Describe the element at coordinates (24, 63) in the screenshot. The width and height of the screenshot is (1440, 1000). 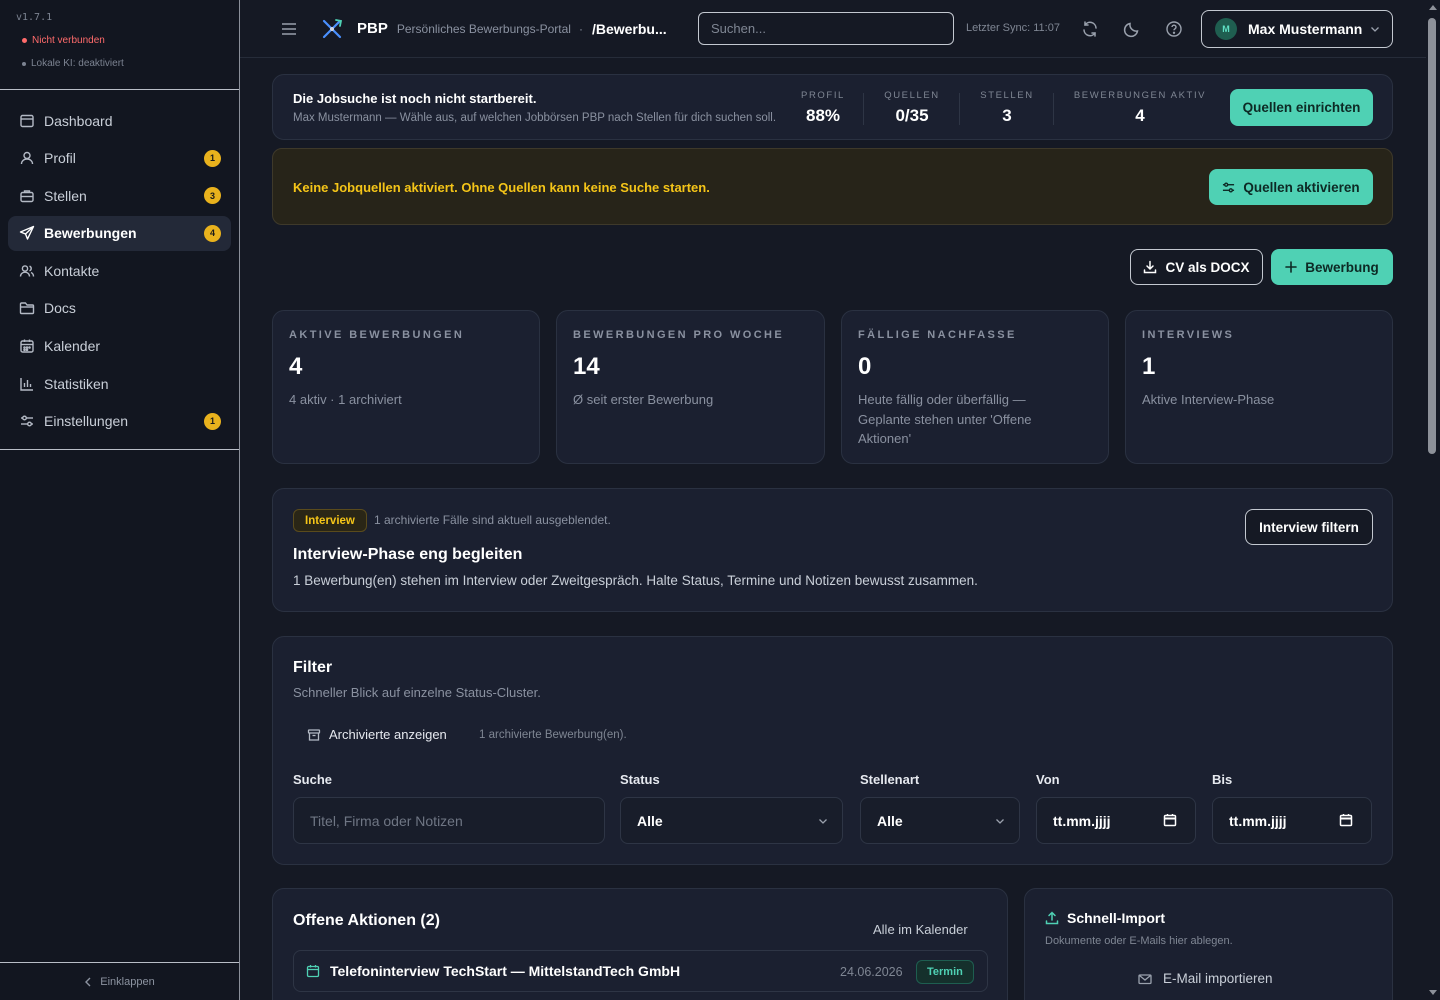
I see `status-dot-icon` at that location.